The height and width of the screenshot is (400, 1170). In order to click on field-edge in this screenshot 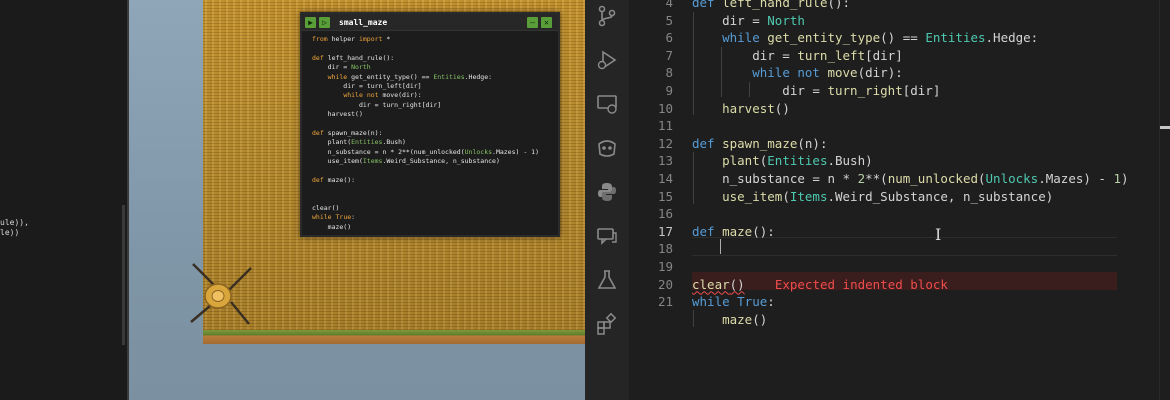, I will do `click(394, 337)`.